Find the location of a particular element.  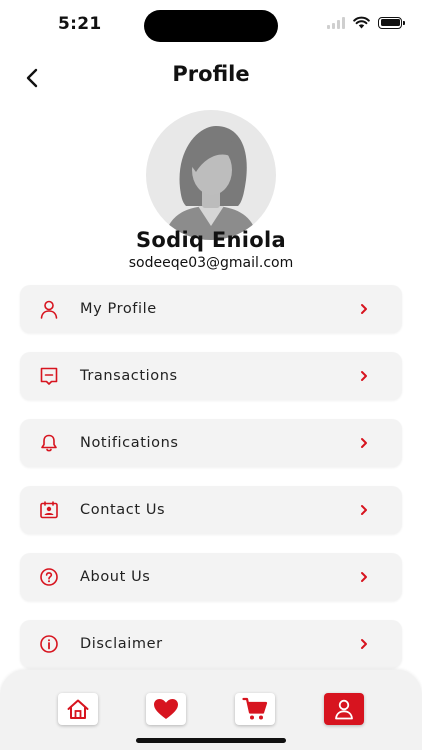

menu-item-label: Transactions is located at coordinates (129, 376).